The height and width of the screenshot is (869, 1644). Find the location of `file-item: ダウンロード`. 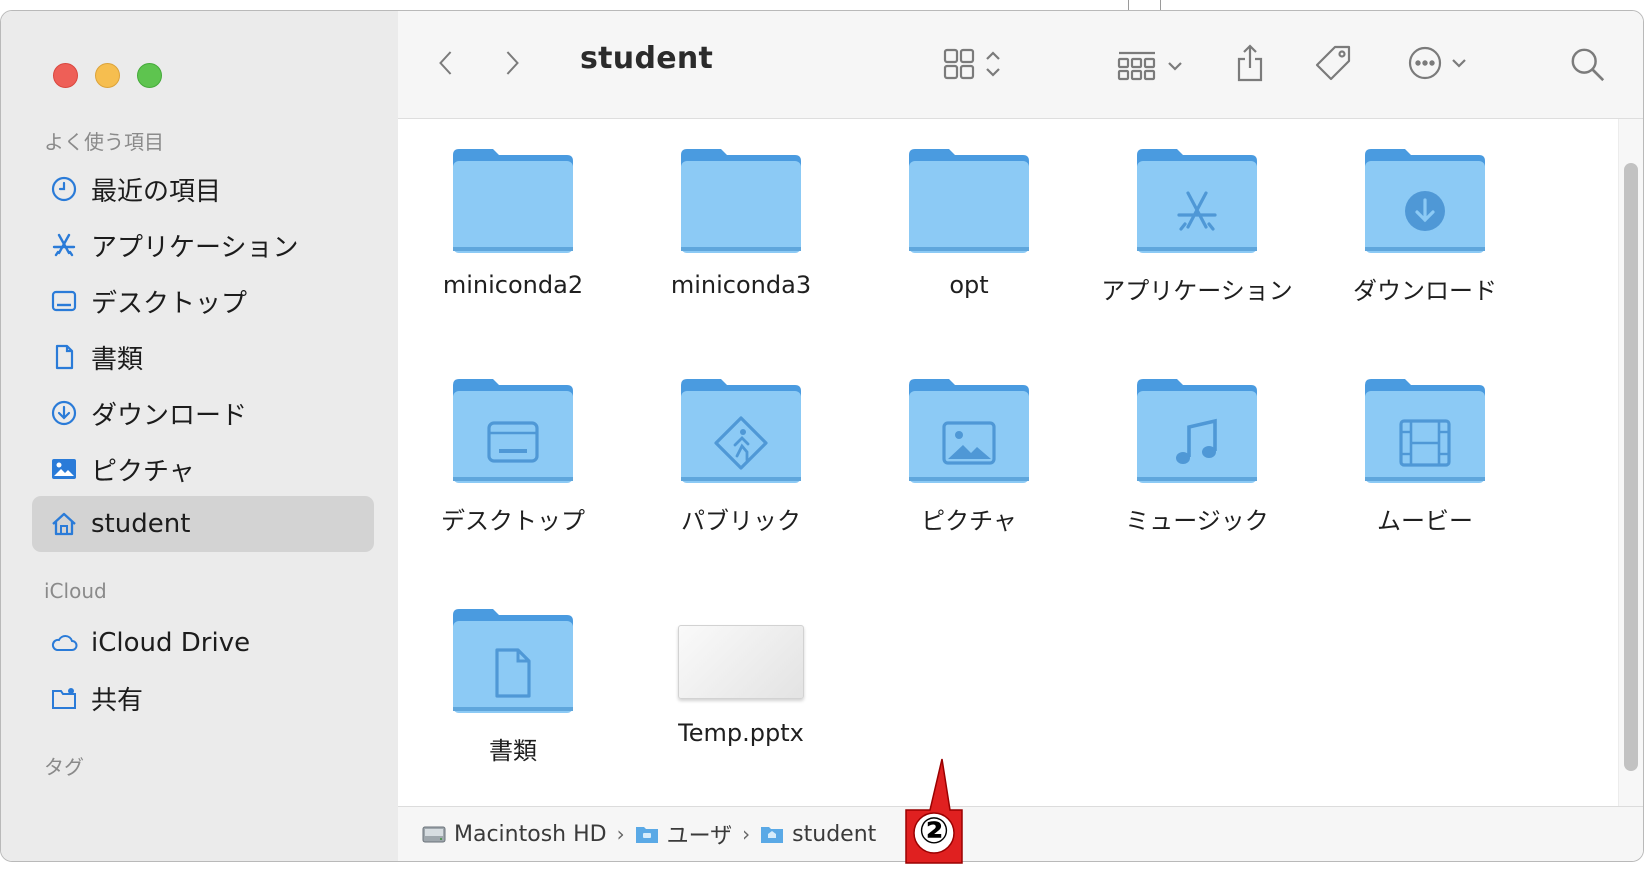

file-item: ダウンロード is located at coordinates (1425, 226).